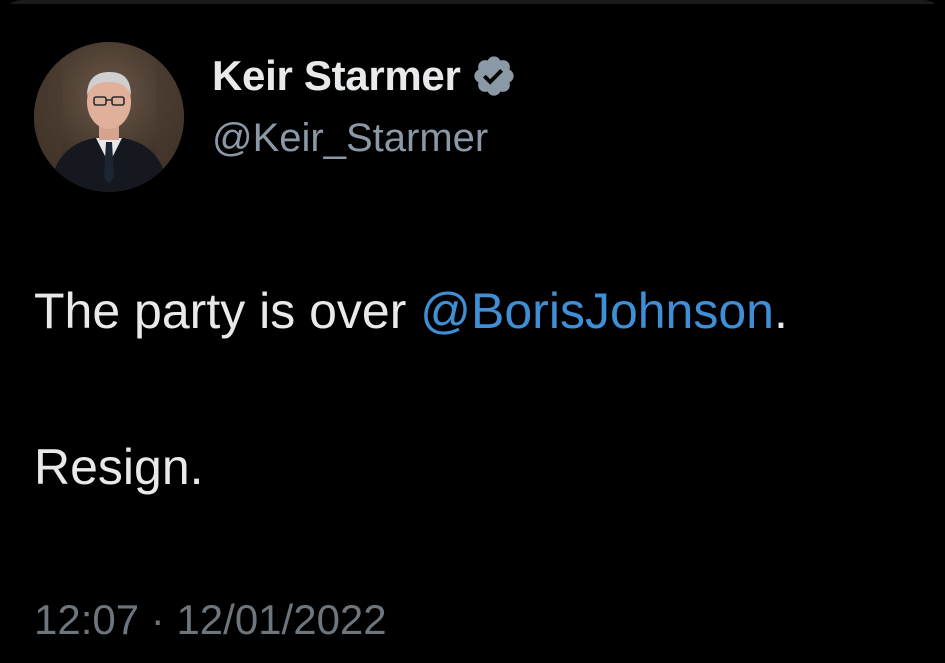  I want to click on mention-link: @BorisJohnson, so click(597, 311).